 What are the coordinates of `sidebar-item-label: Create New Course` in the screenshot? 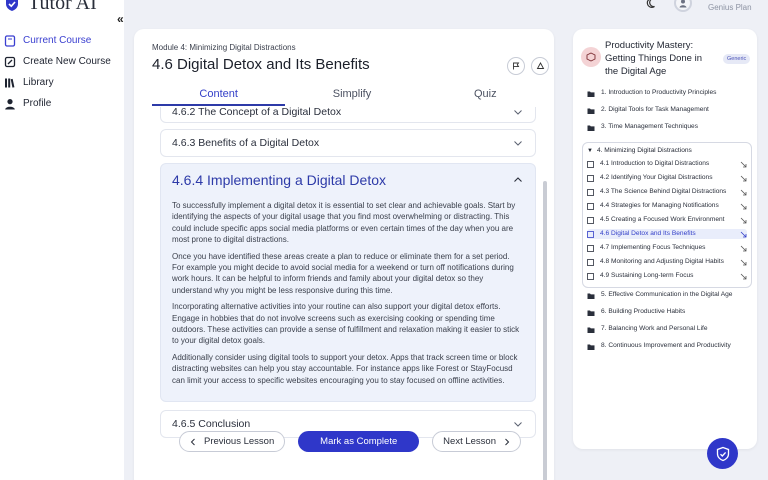 It's located at (67, 61).